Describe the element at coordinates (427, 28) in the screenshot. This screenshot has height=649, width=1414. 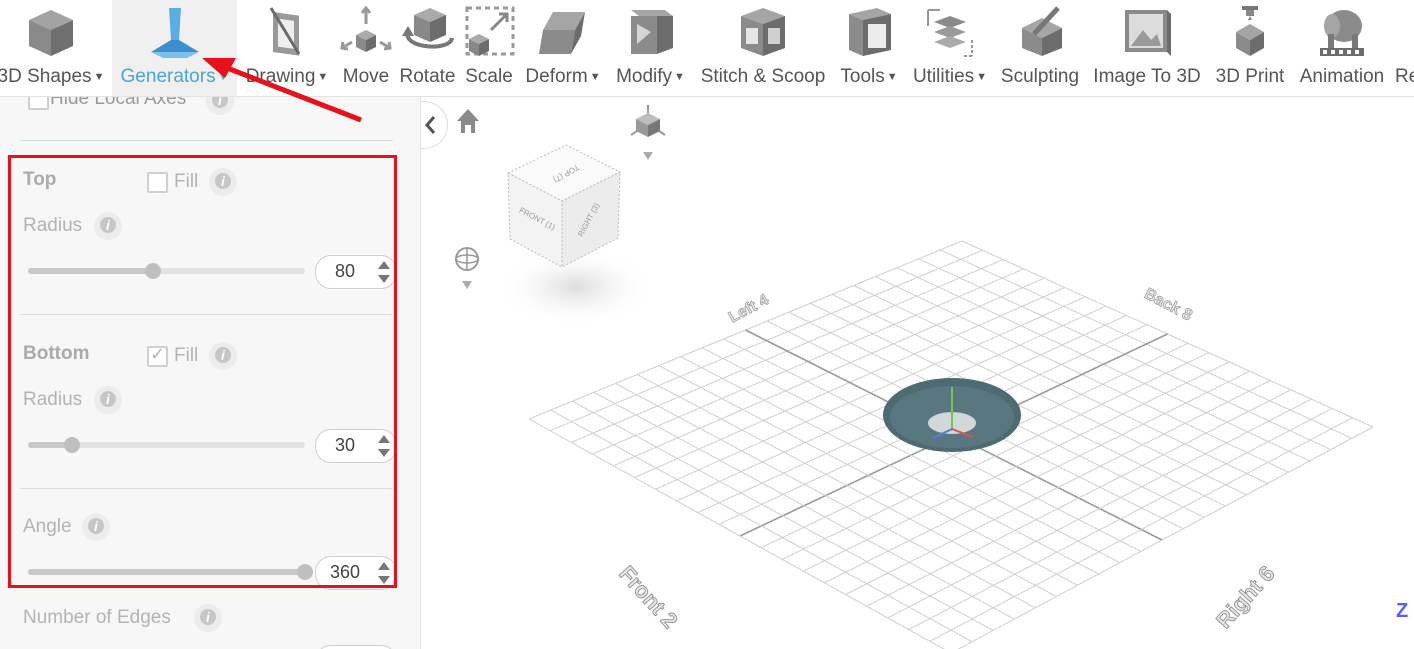
I see `rotate-icon` at that location.